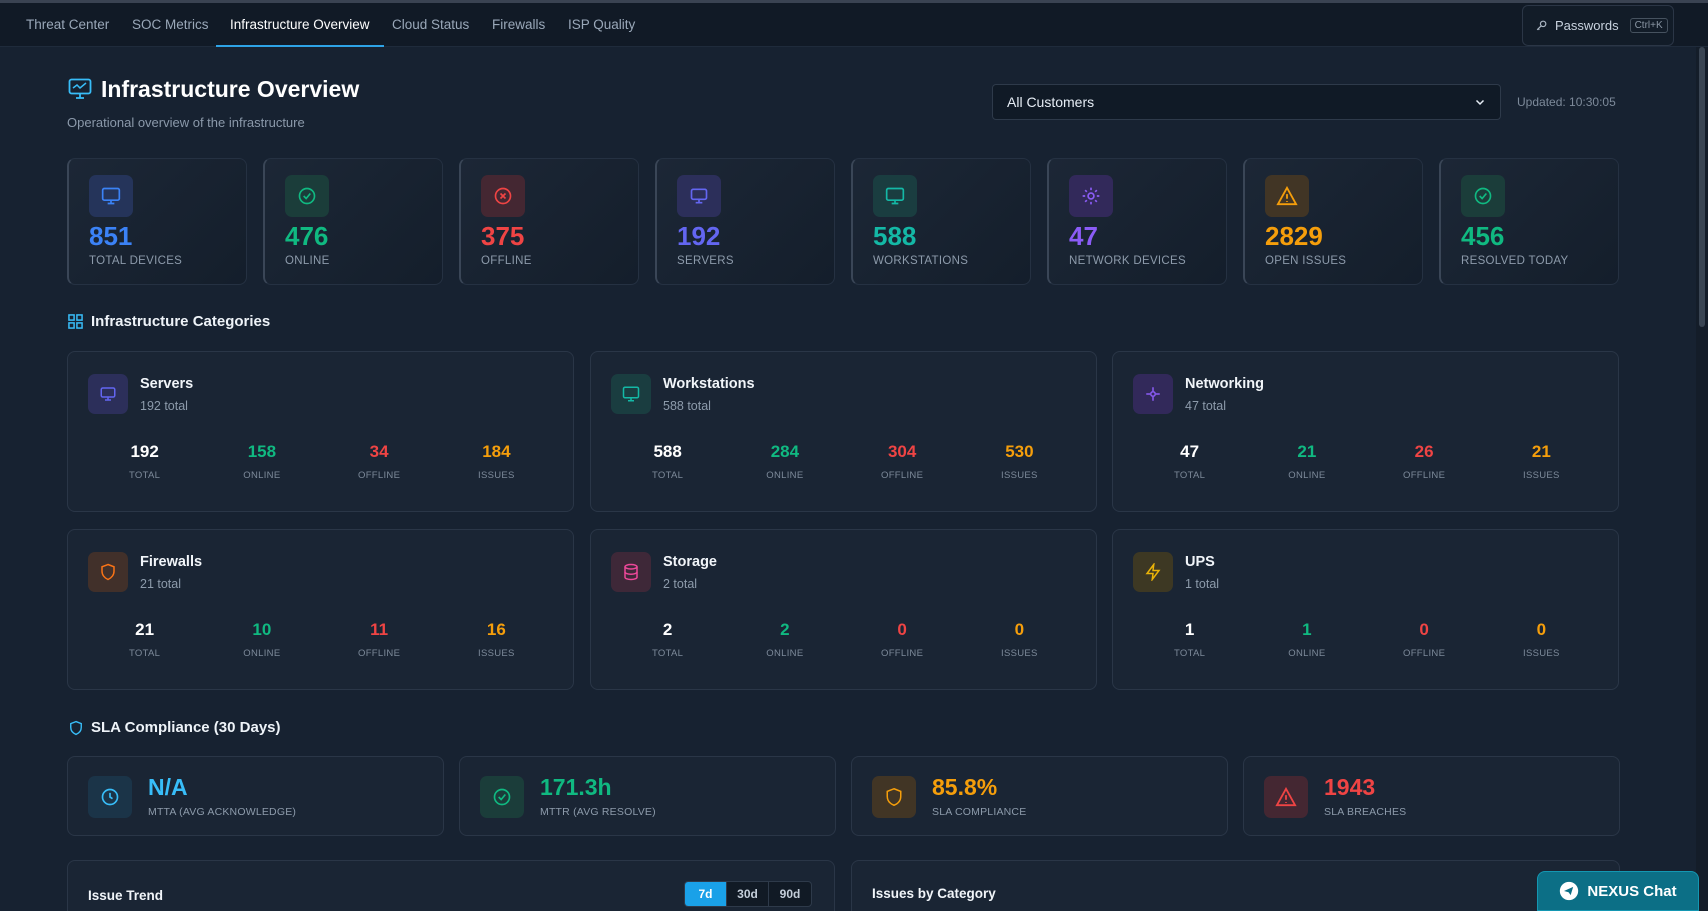 The width and height of the screenshot is (1708, 911). What do you see at coordinates (748, 894) in the screenshot?
I see `range-30d-button: 30d` at bounding box center [748, 894].